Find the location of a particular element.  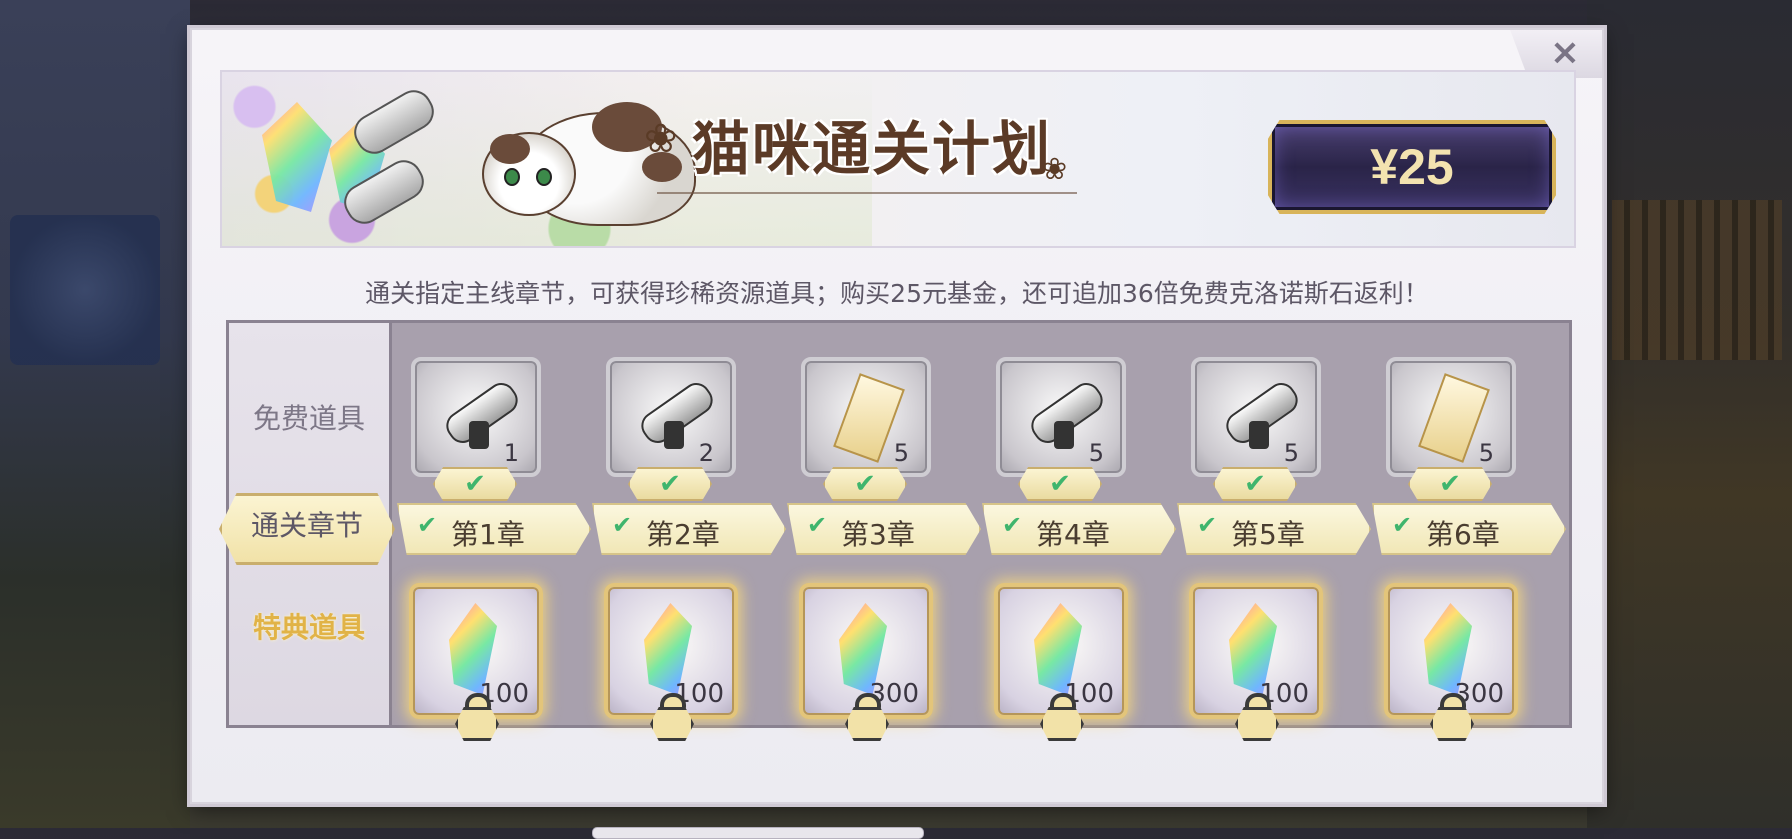

reward-column: 5 ✔ ✔ 第4章 100 is located at coordinates (1079, 532).